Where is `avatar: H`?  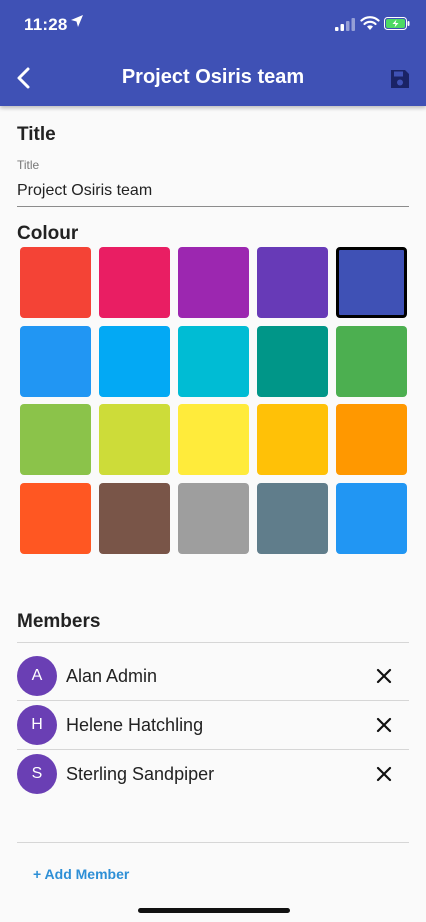
avatar: H is located at coordinates (37, 725).